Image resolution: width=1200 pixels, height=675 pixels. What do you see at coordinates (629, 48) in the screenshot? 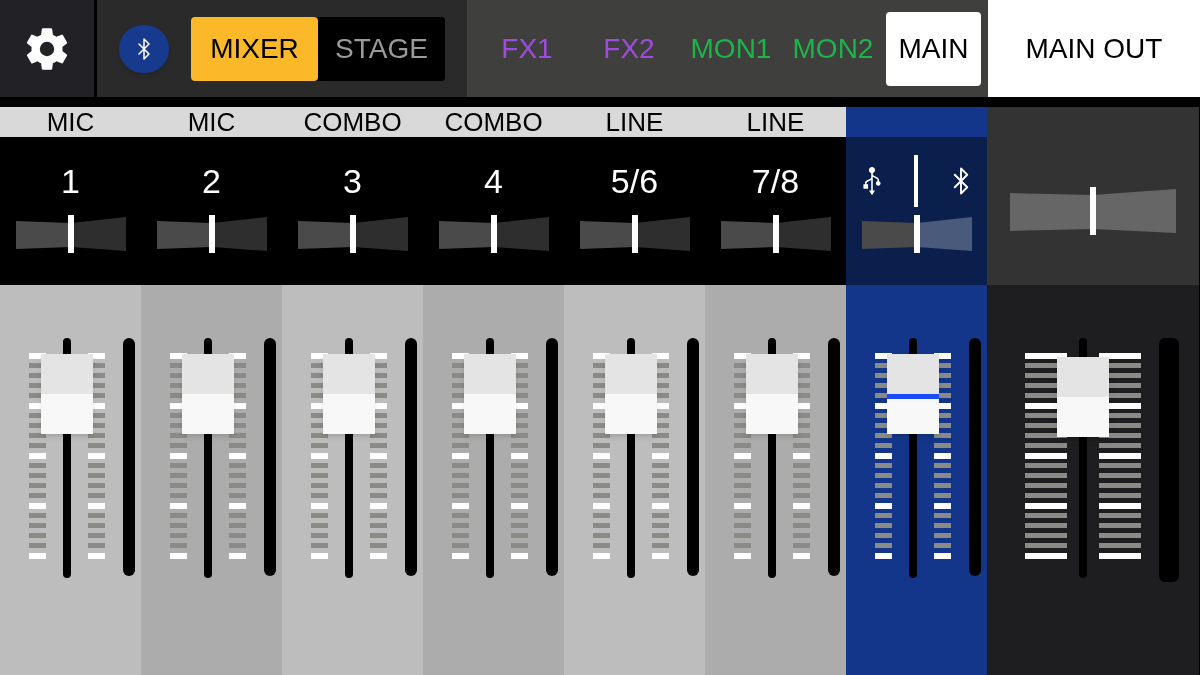
I see `bus-tab: FX2` at bounding box center [629, 48].